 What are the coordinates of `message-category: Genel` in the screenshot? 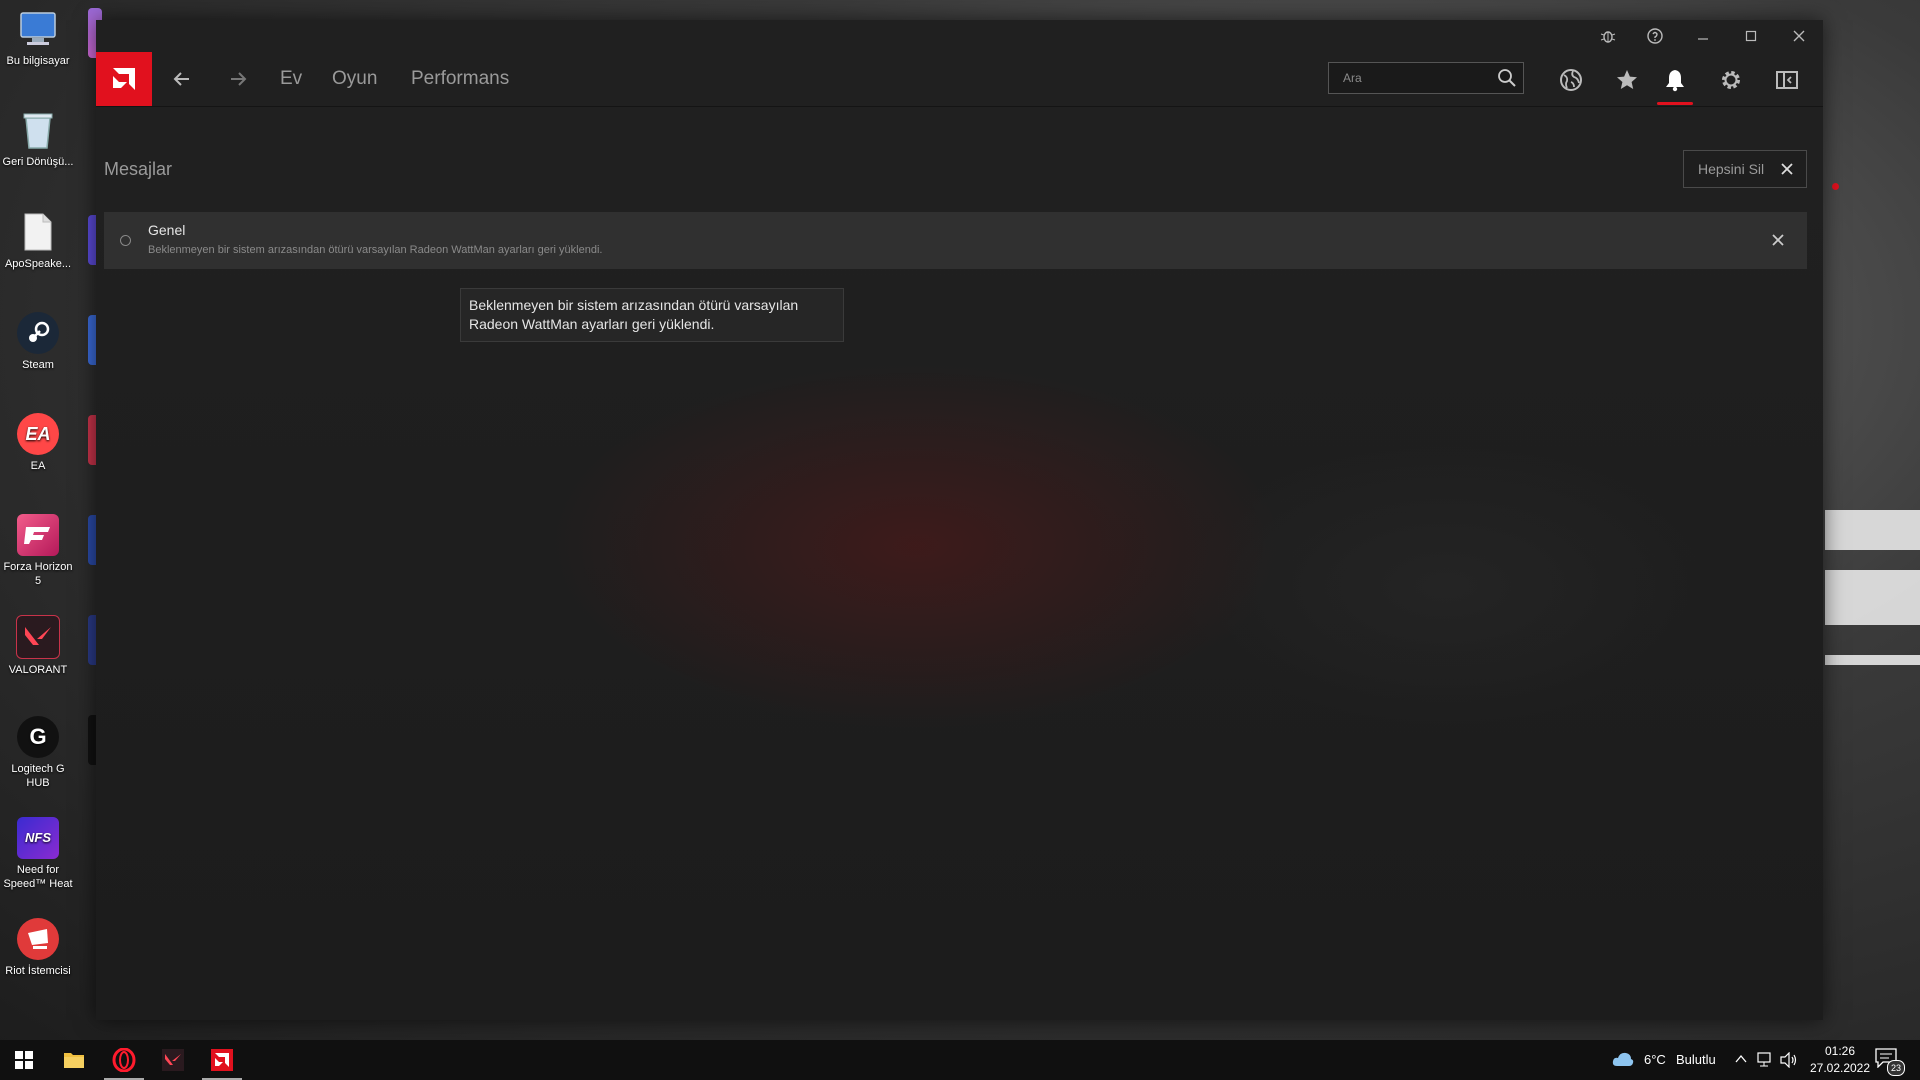 It's located at (167, 230).